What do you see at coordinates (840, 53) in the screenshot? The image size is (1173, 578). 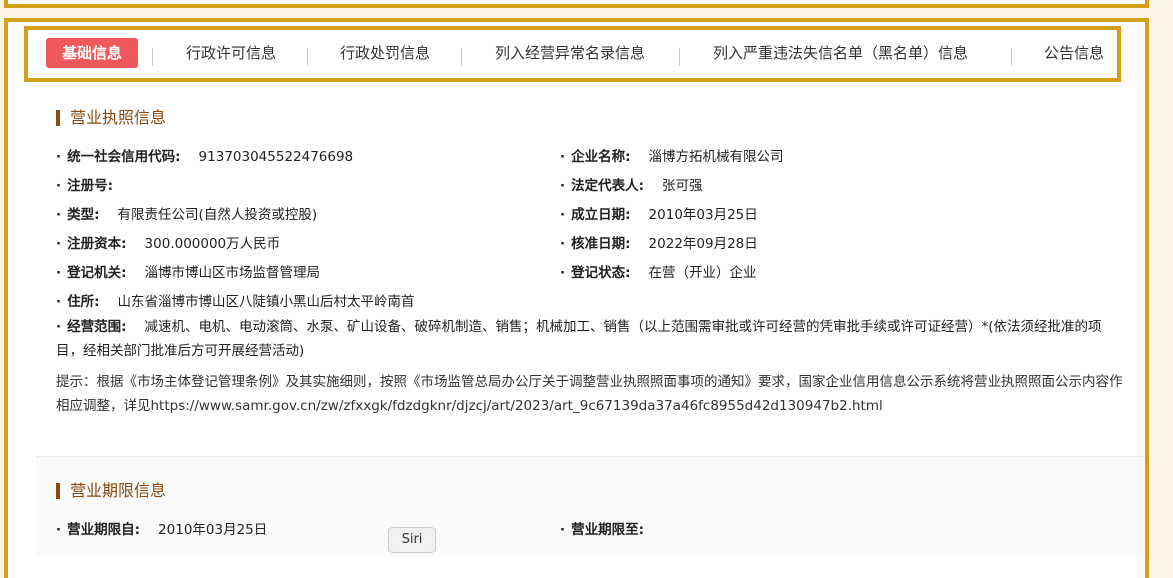 I see `tab-blacklist: 列入严重违法失信名单（黑名单）信息` at bounding box center [840, 53].